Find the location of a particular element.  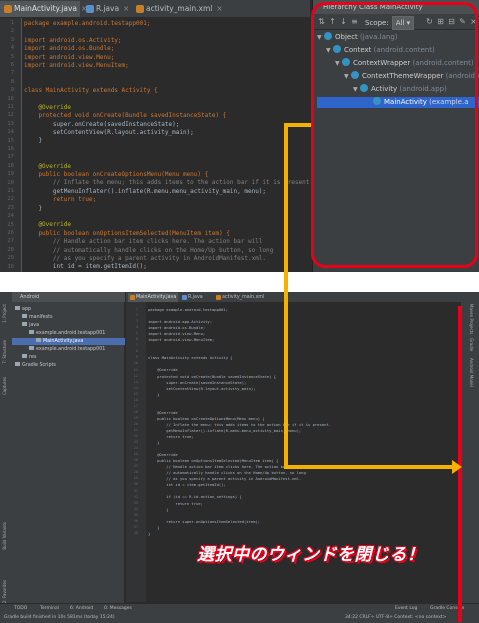

tab-mainactivity: MainActivity.java is located at coordinates (153, 297).